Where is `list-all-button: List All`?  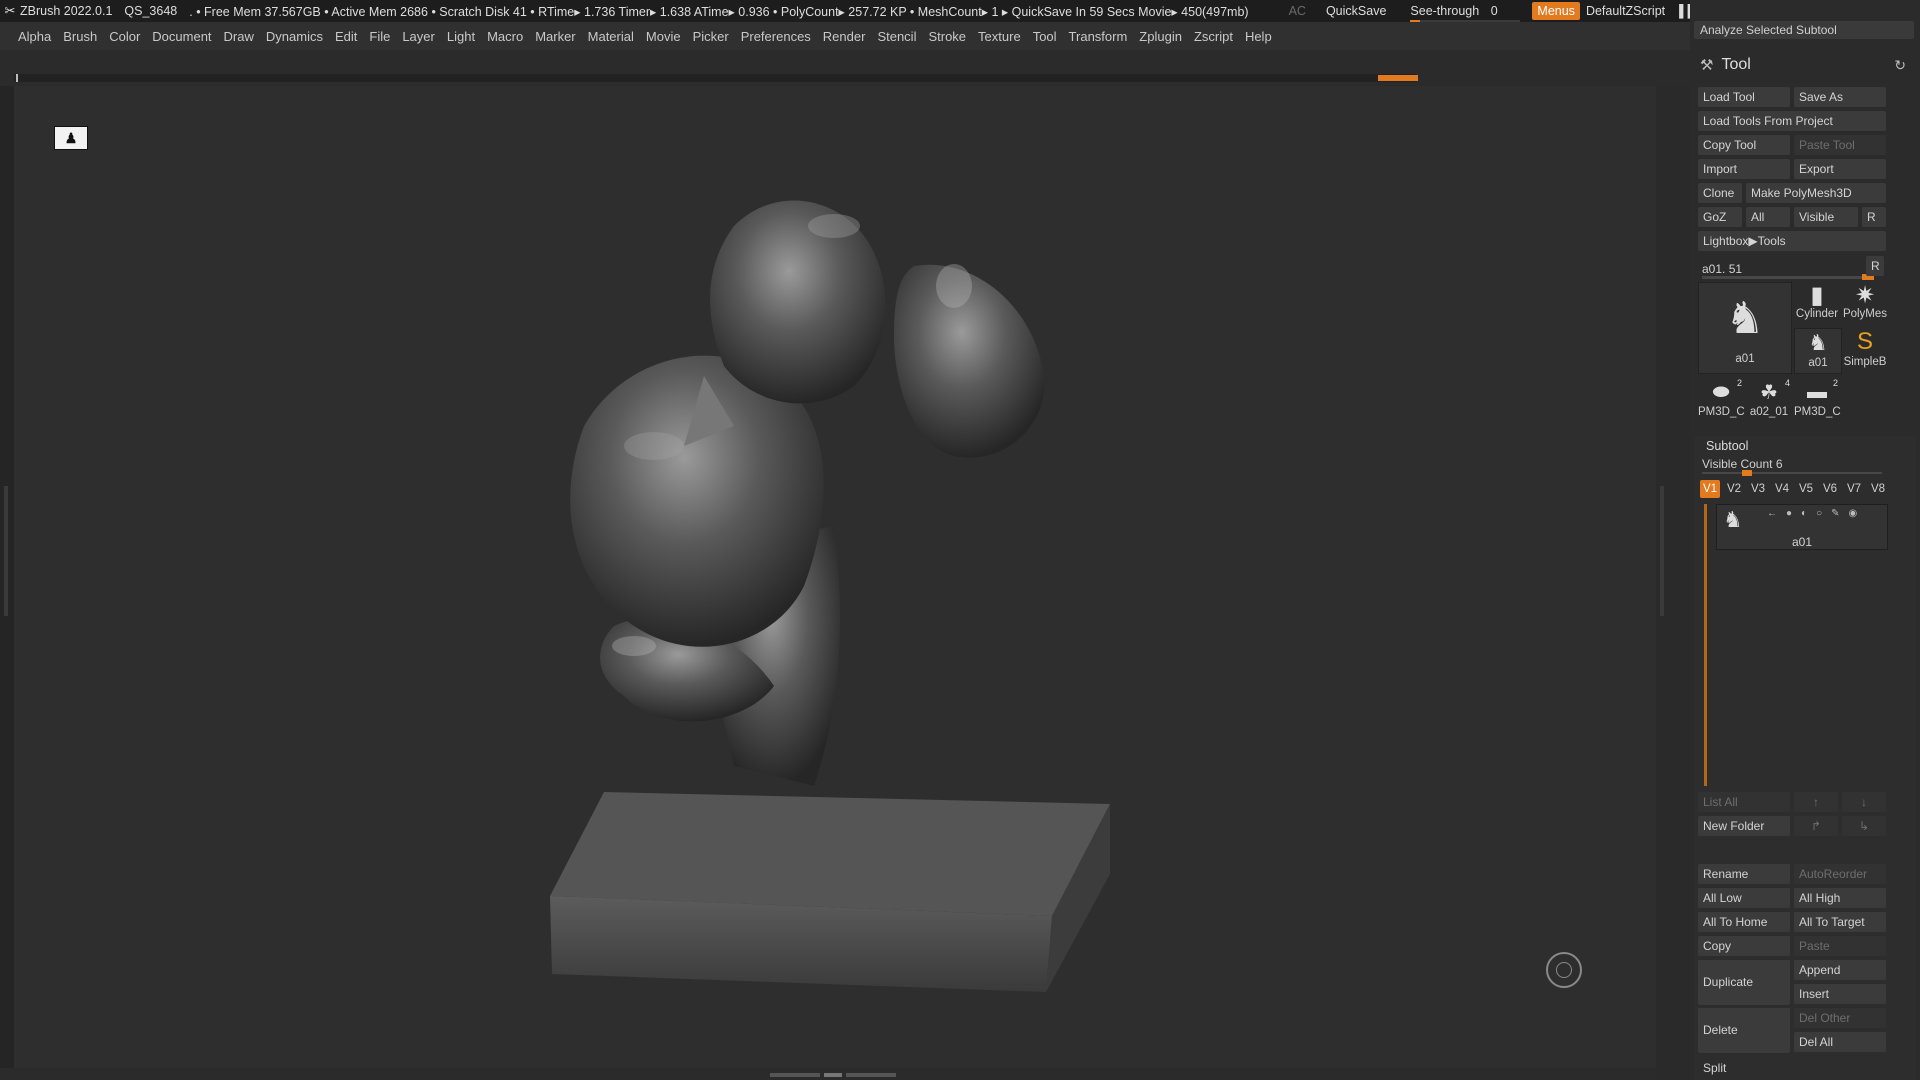
list-all-button: List All is located at coordinates (1744, 802).